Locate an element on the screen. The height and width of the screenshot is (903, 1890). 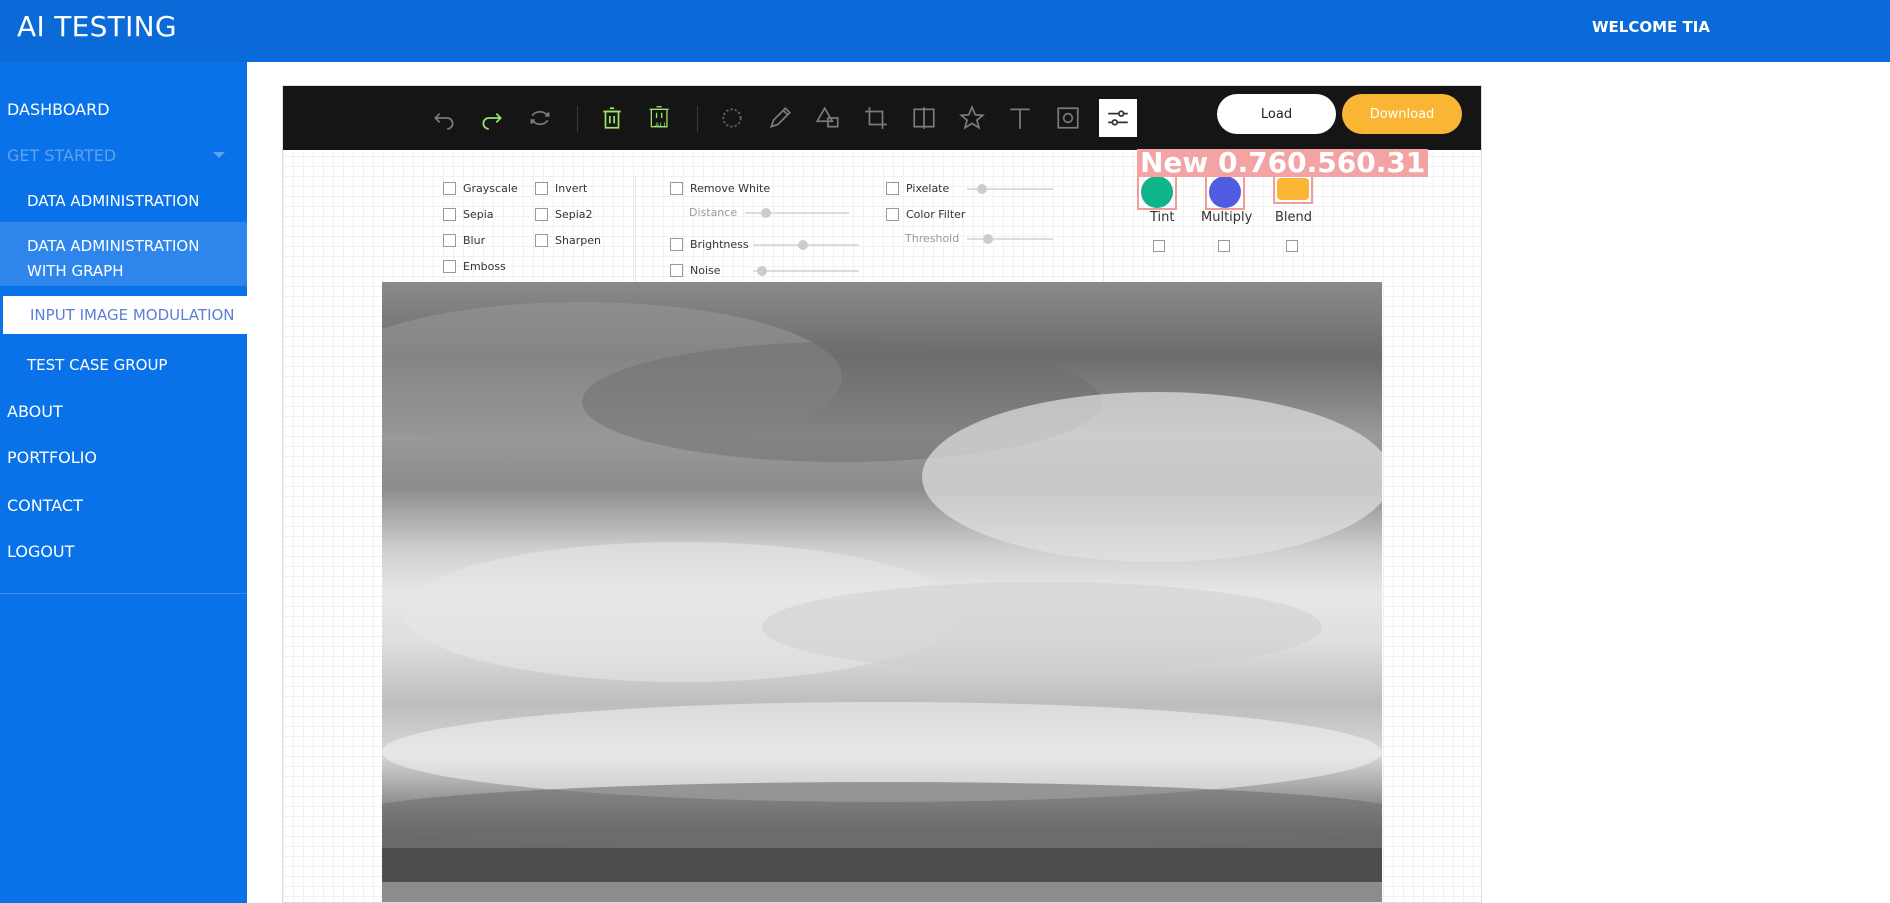
threshold-label: Threshold is located at coordinates (932, 238).